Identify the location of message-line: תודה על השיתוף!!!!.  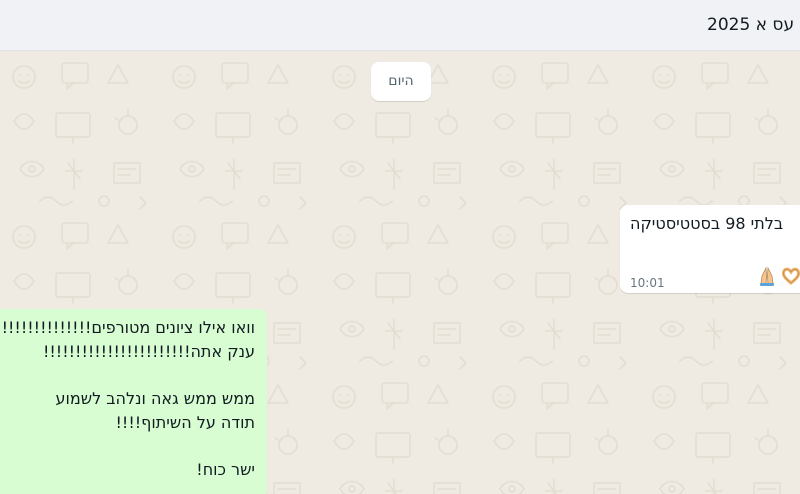
(185, 422).